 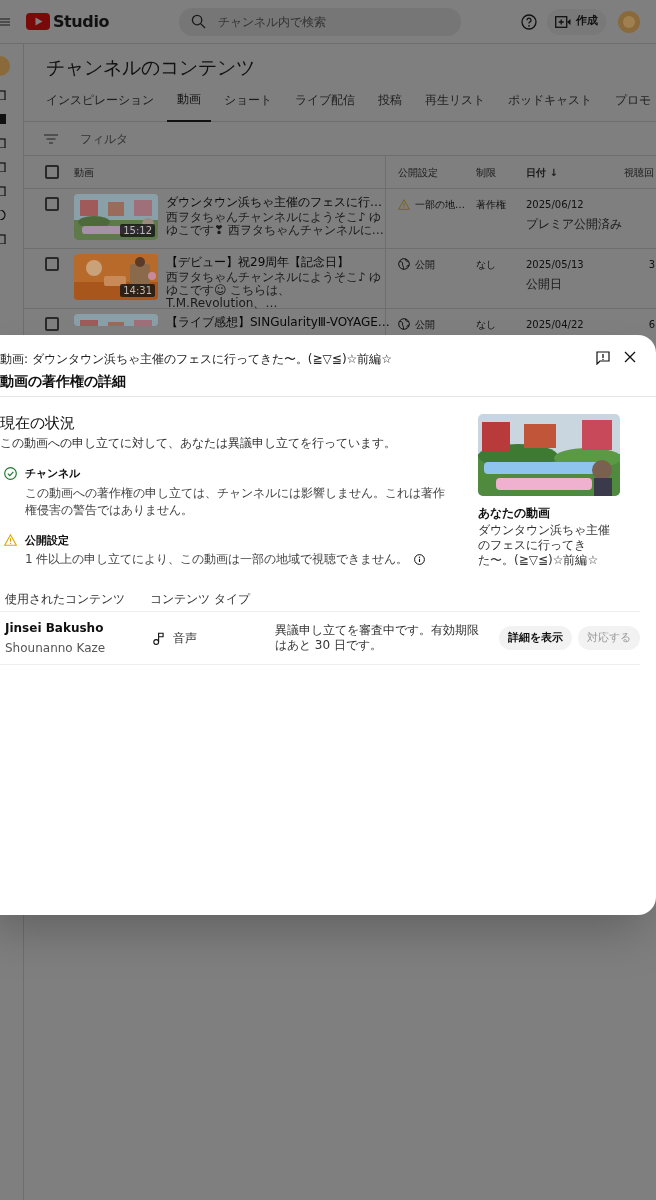 I want to click on duration-label: 15:12, so click(x=137, y=230).